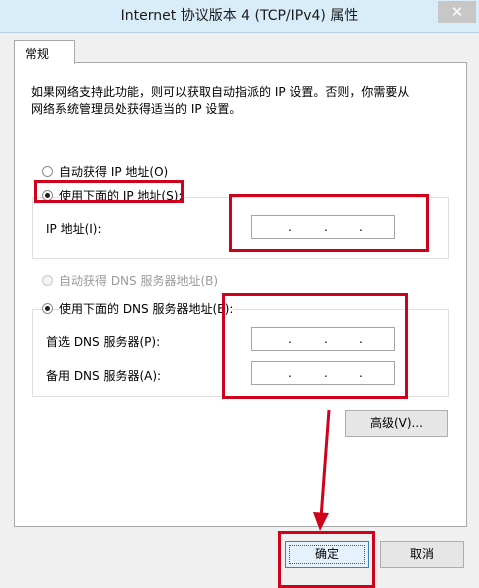 The height and width of the screenshot is (588, 479). What do you see at coordinates (322, 470) in the screenshot?
I see `annotation-arrow` at bounding box center [322, 470].